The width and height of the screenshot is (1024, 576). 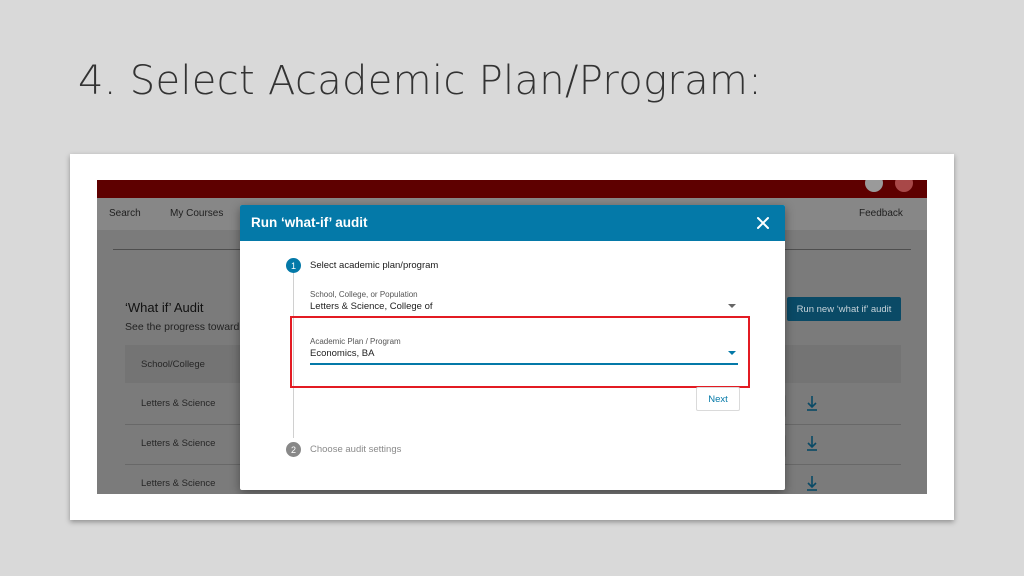 I want to click on dialog-header: Run ‘what-if’ audit, so click(x=512, y=223).